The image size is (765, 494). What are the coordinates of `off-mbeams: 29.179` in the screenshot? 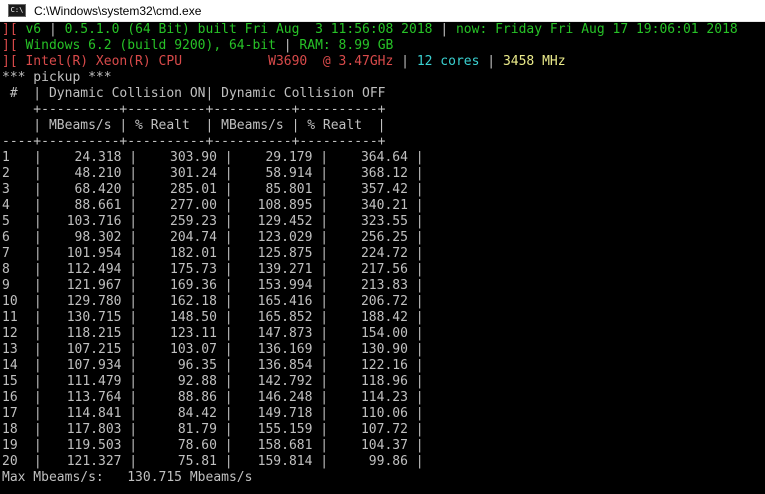 It's located at (289, 157).